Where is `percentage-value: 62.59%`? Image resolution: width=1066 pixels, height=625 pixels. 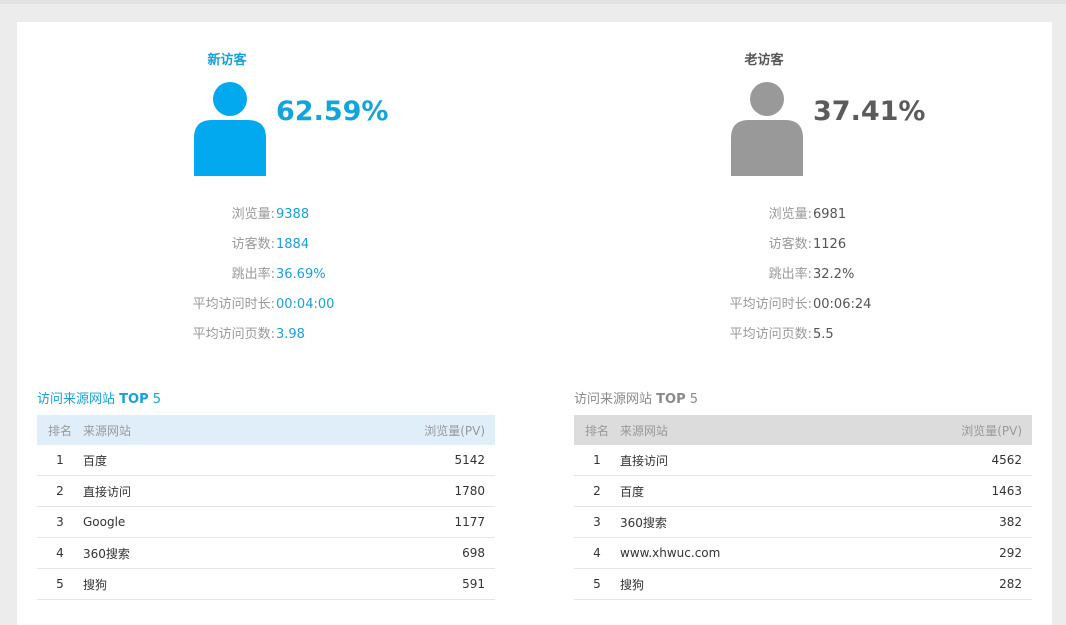 percentage-value: 62.59% is located at coordinates (332, 111).